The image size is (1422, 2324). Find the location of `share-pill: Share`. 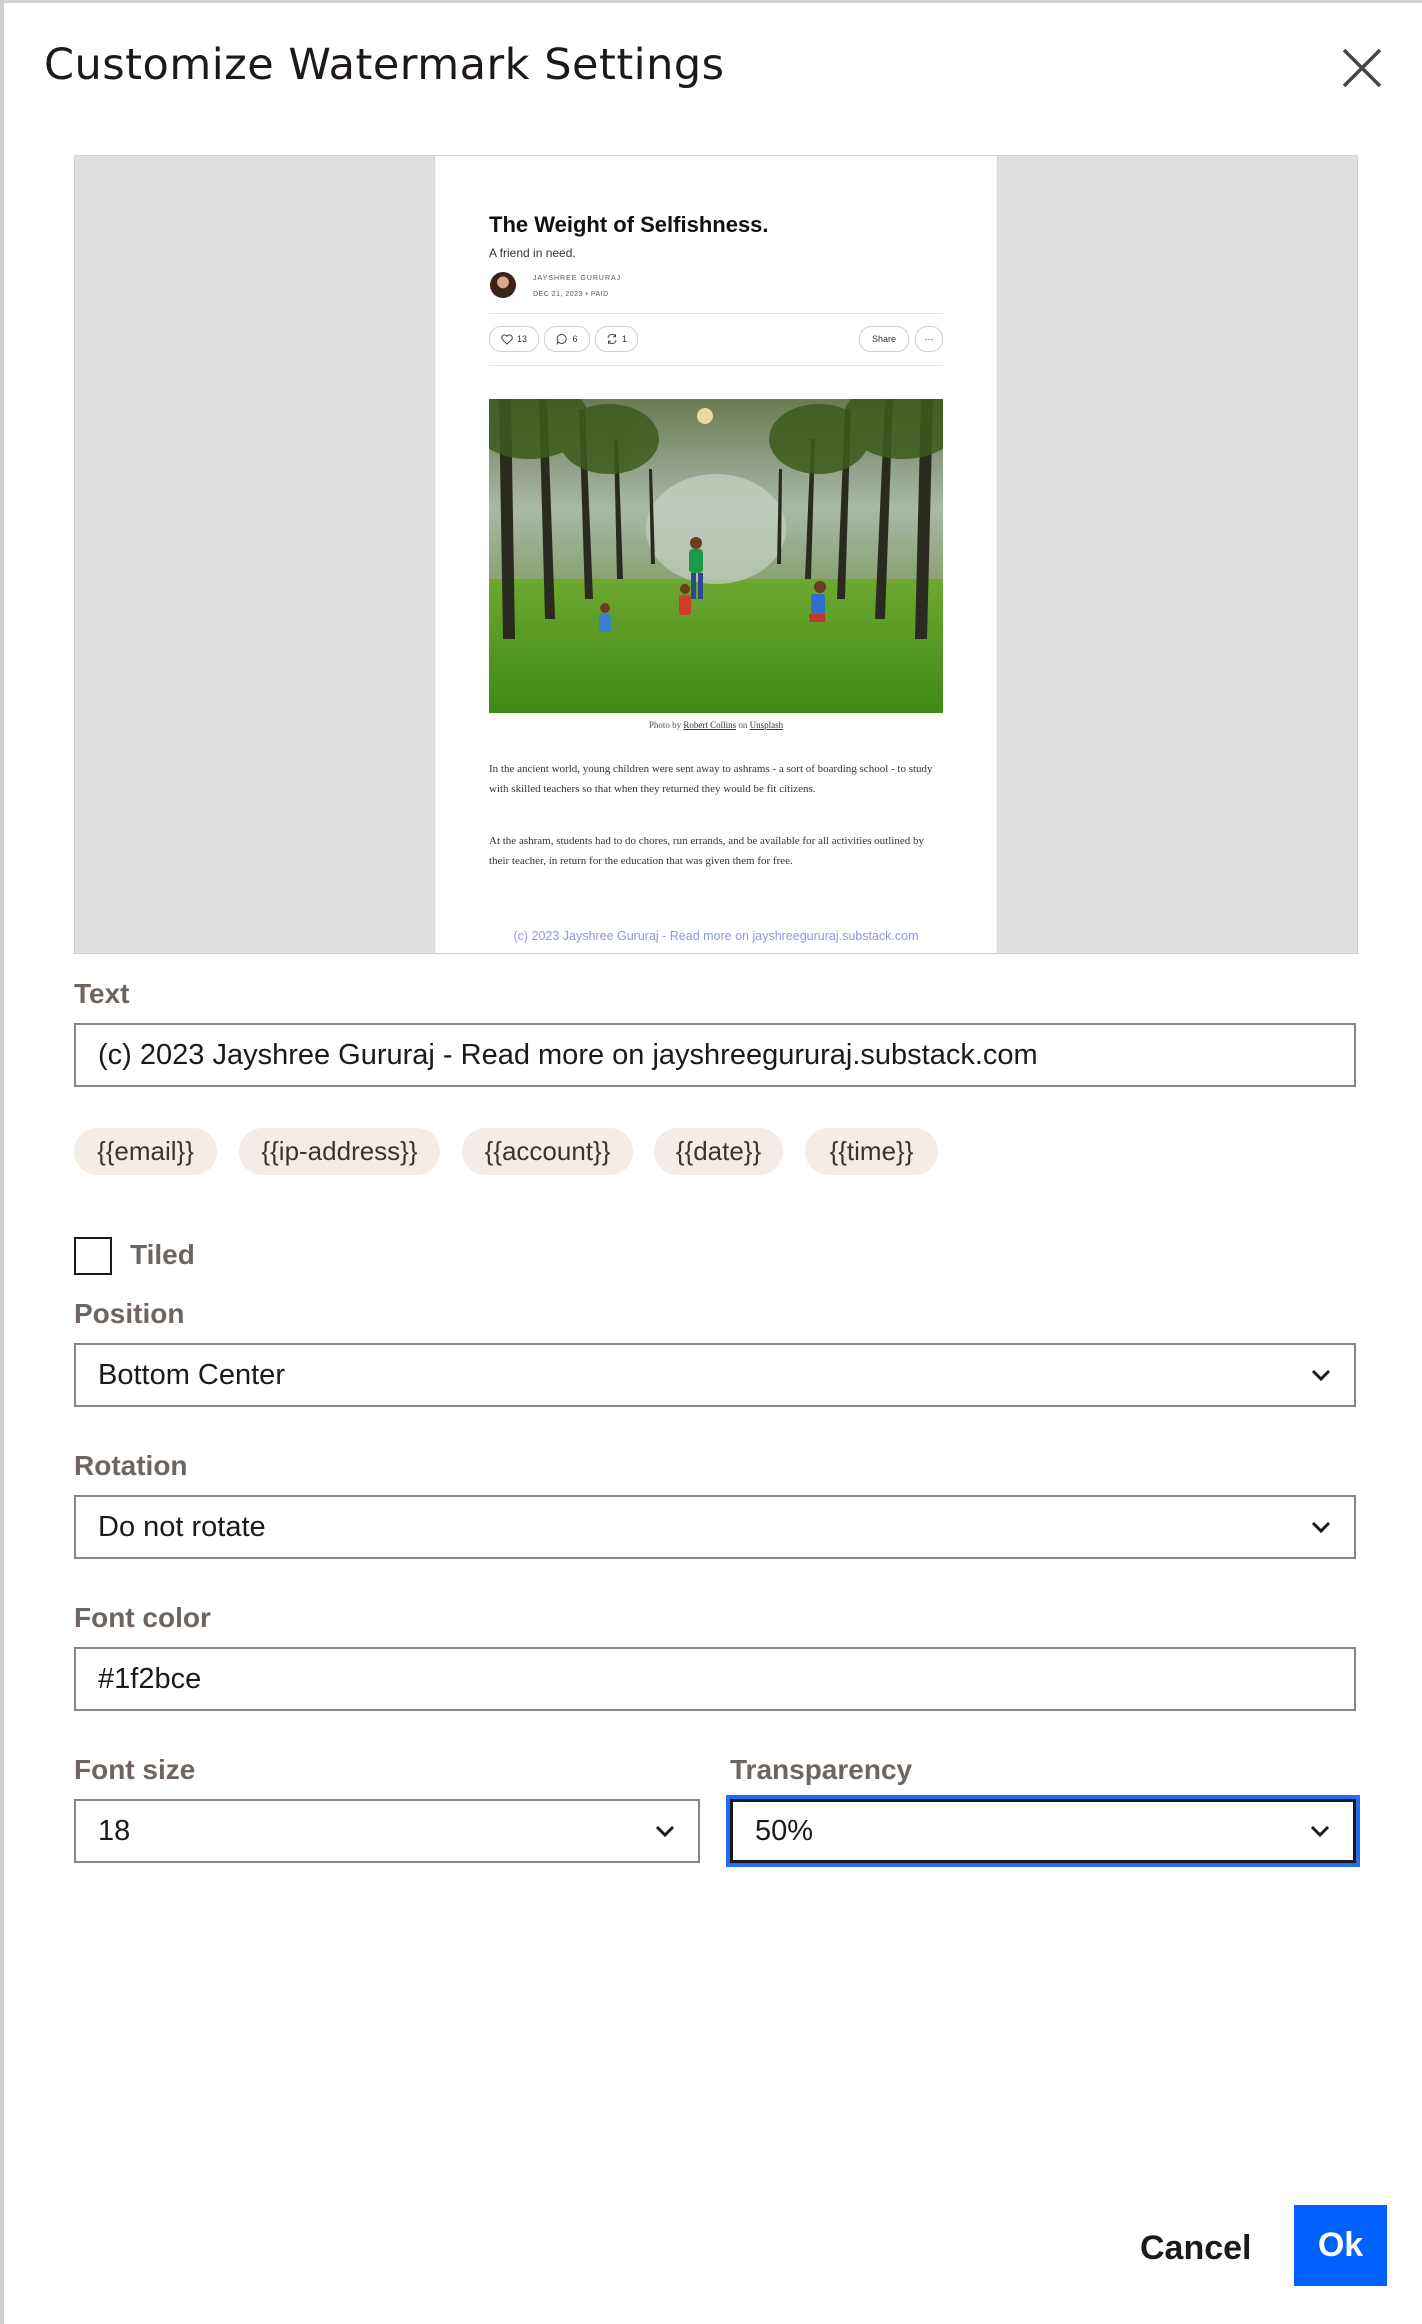

share-pill: Share is located at coordinates (884, 339).